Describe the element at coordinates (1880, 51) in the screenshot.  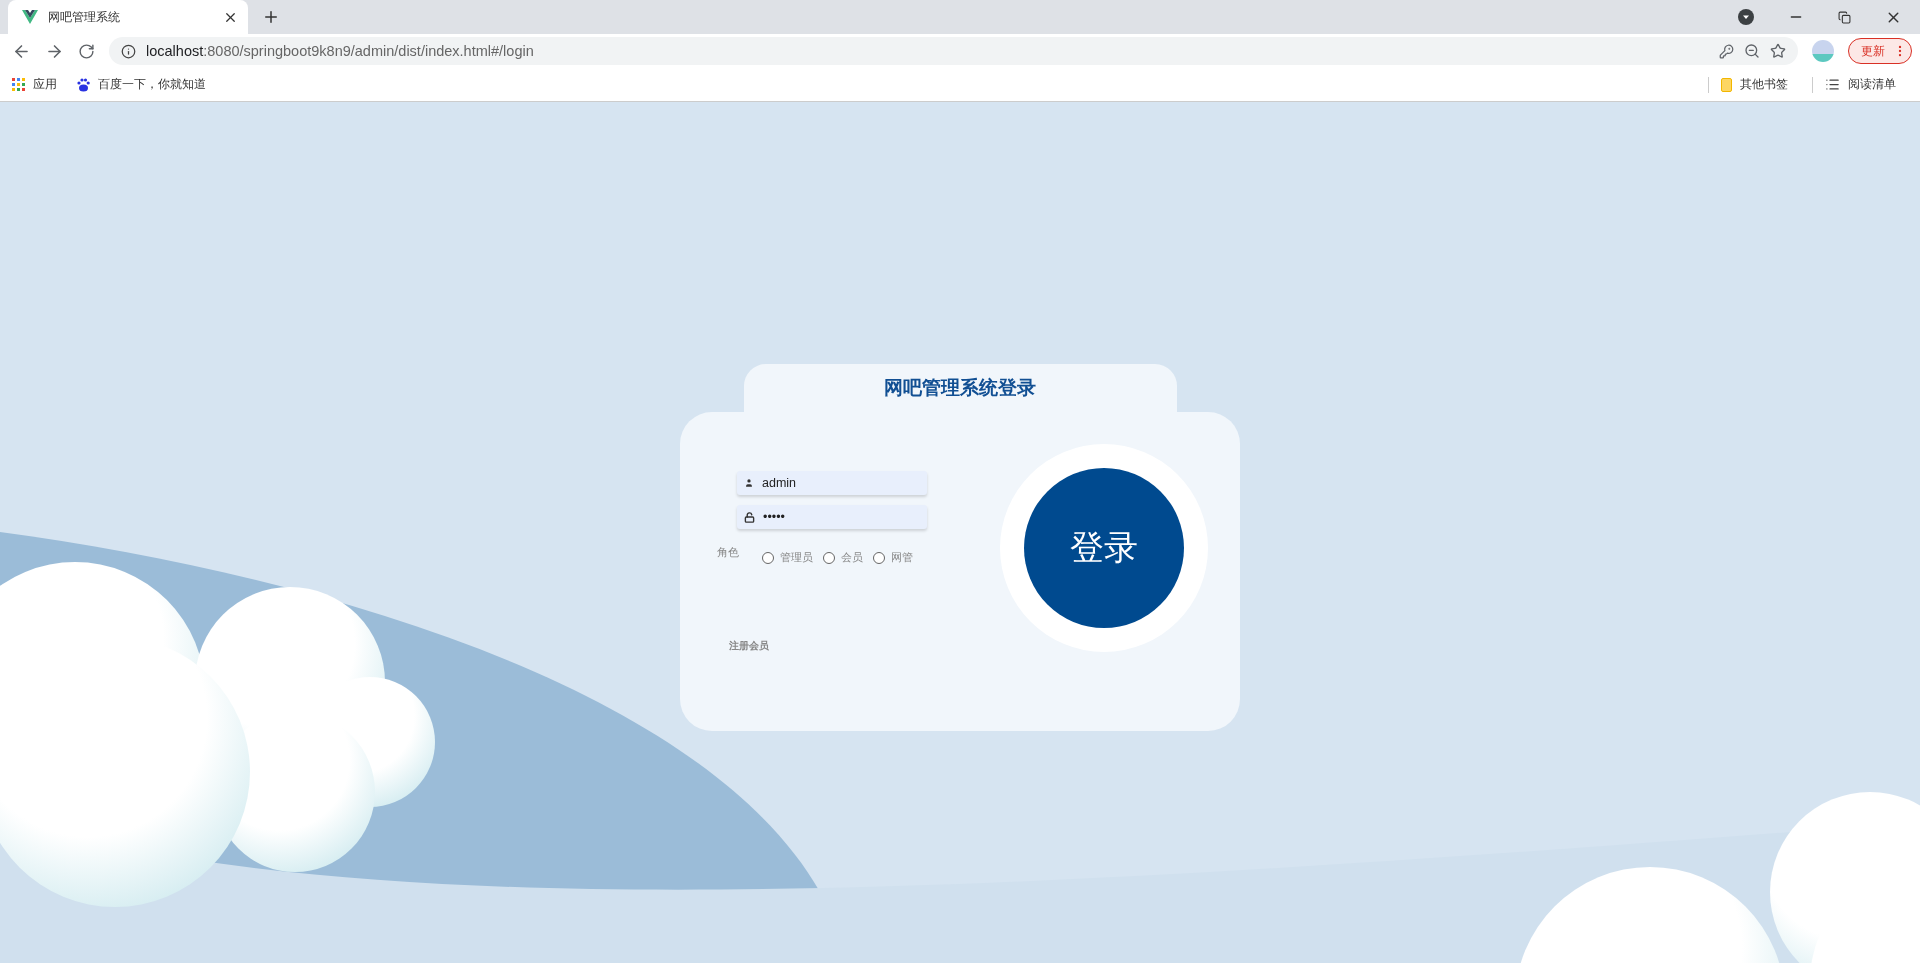
I see `update-button: 更新` at that location.